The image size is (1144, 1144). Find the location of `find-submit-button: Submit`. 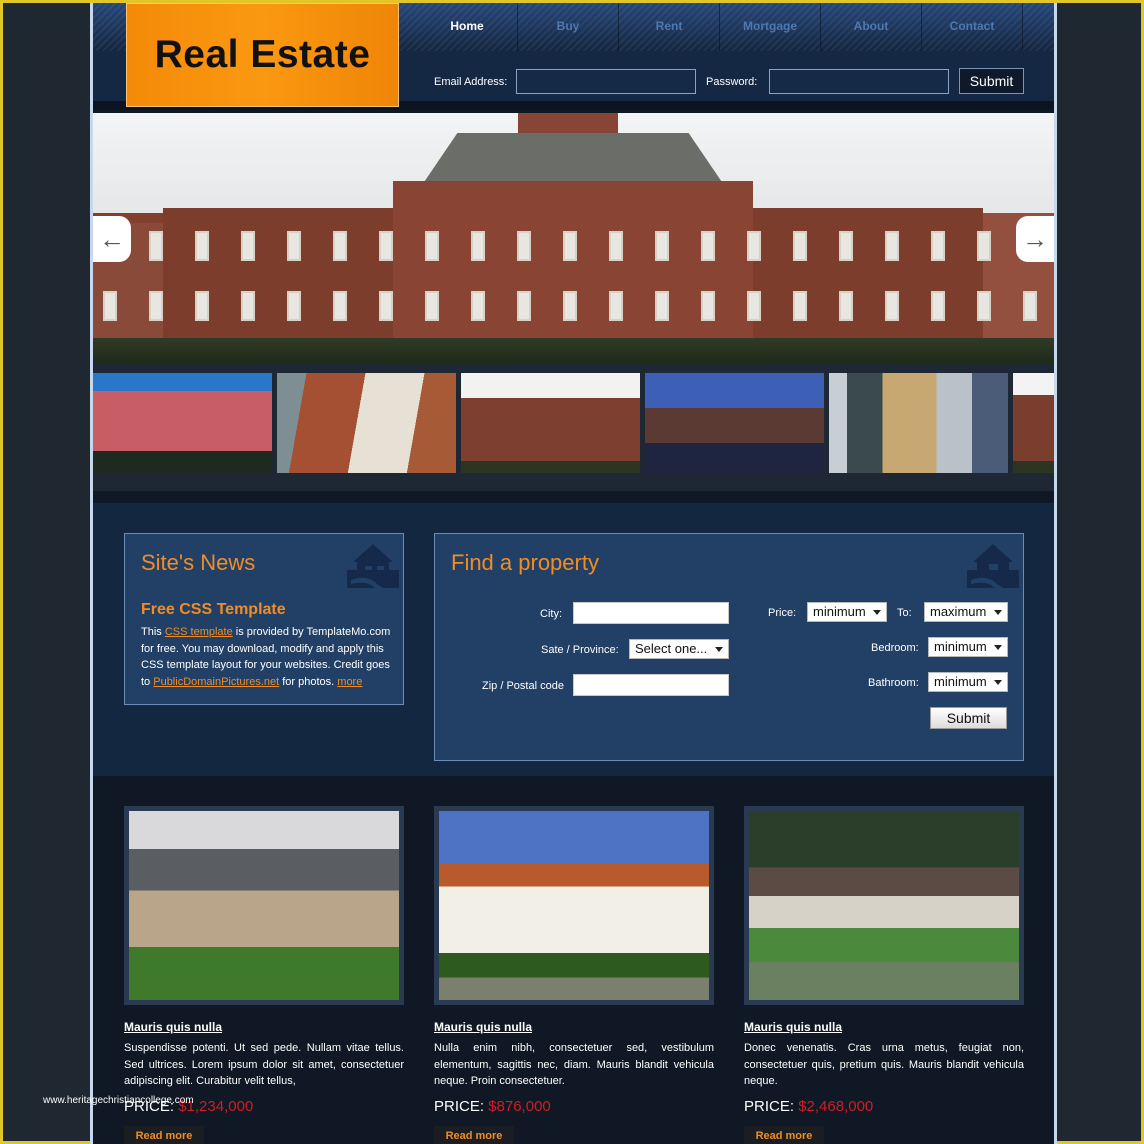

find-submit-button: Submit is located at coordinates (968, 718).